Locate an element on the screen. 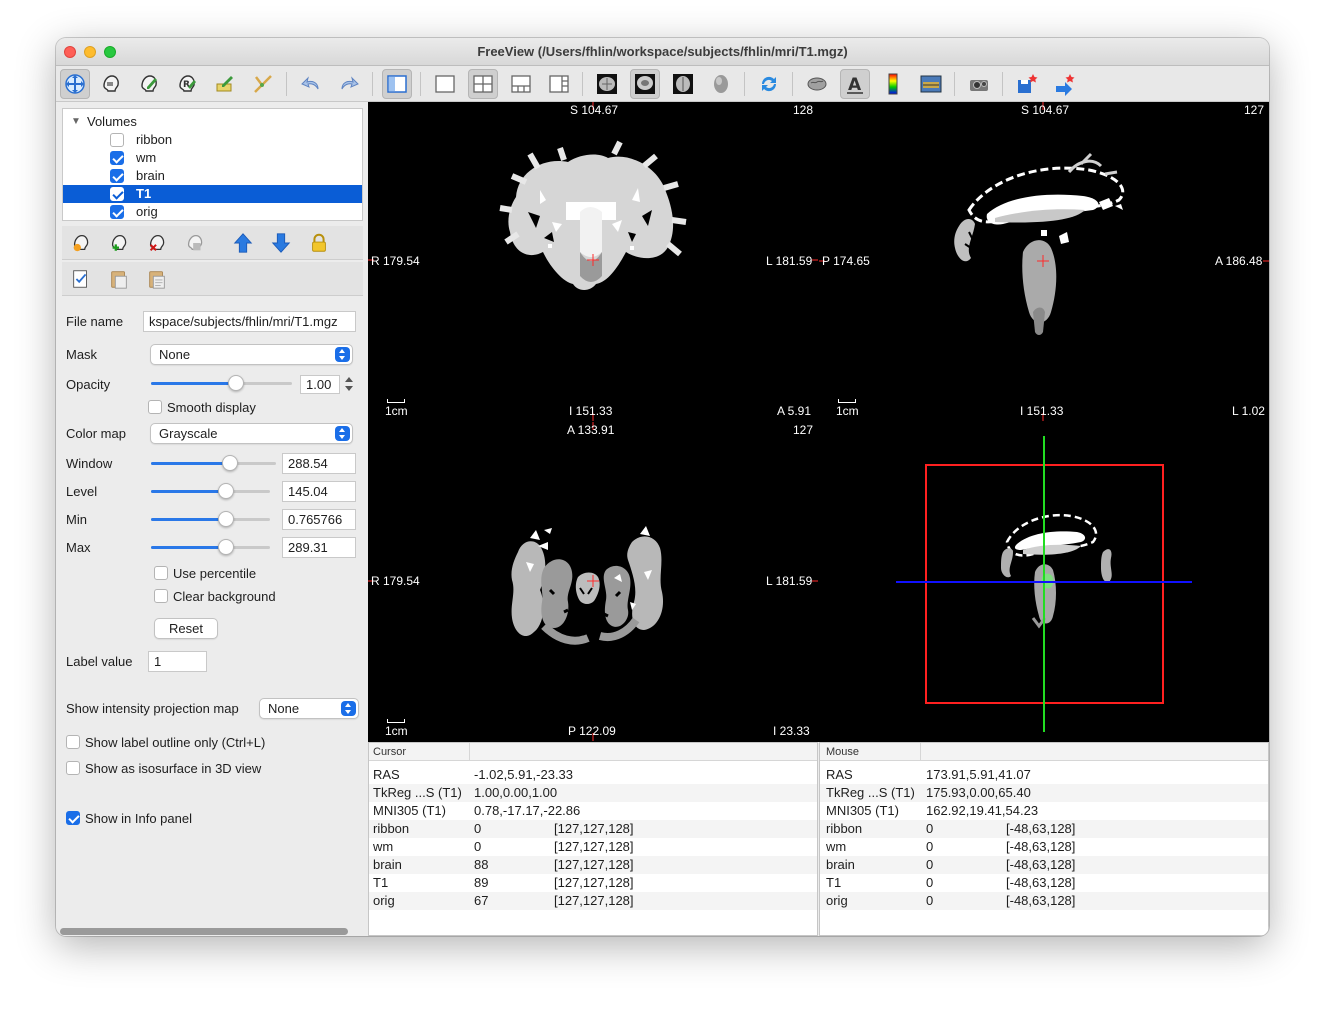 The image size is (1325, 1012). level-field: 145.04 is located at coordinates (319, 491).